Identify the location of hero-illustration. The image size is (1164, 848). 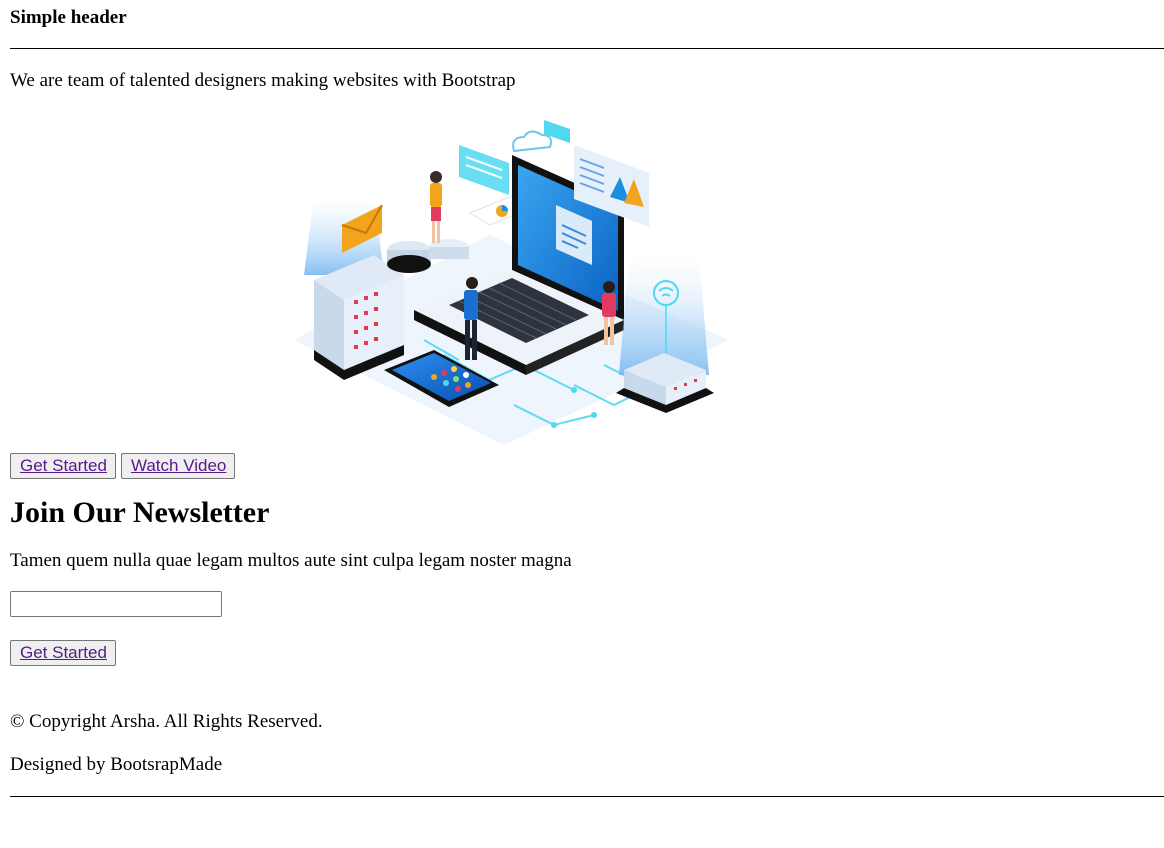
(511, 282).